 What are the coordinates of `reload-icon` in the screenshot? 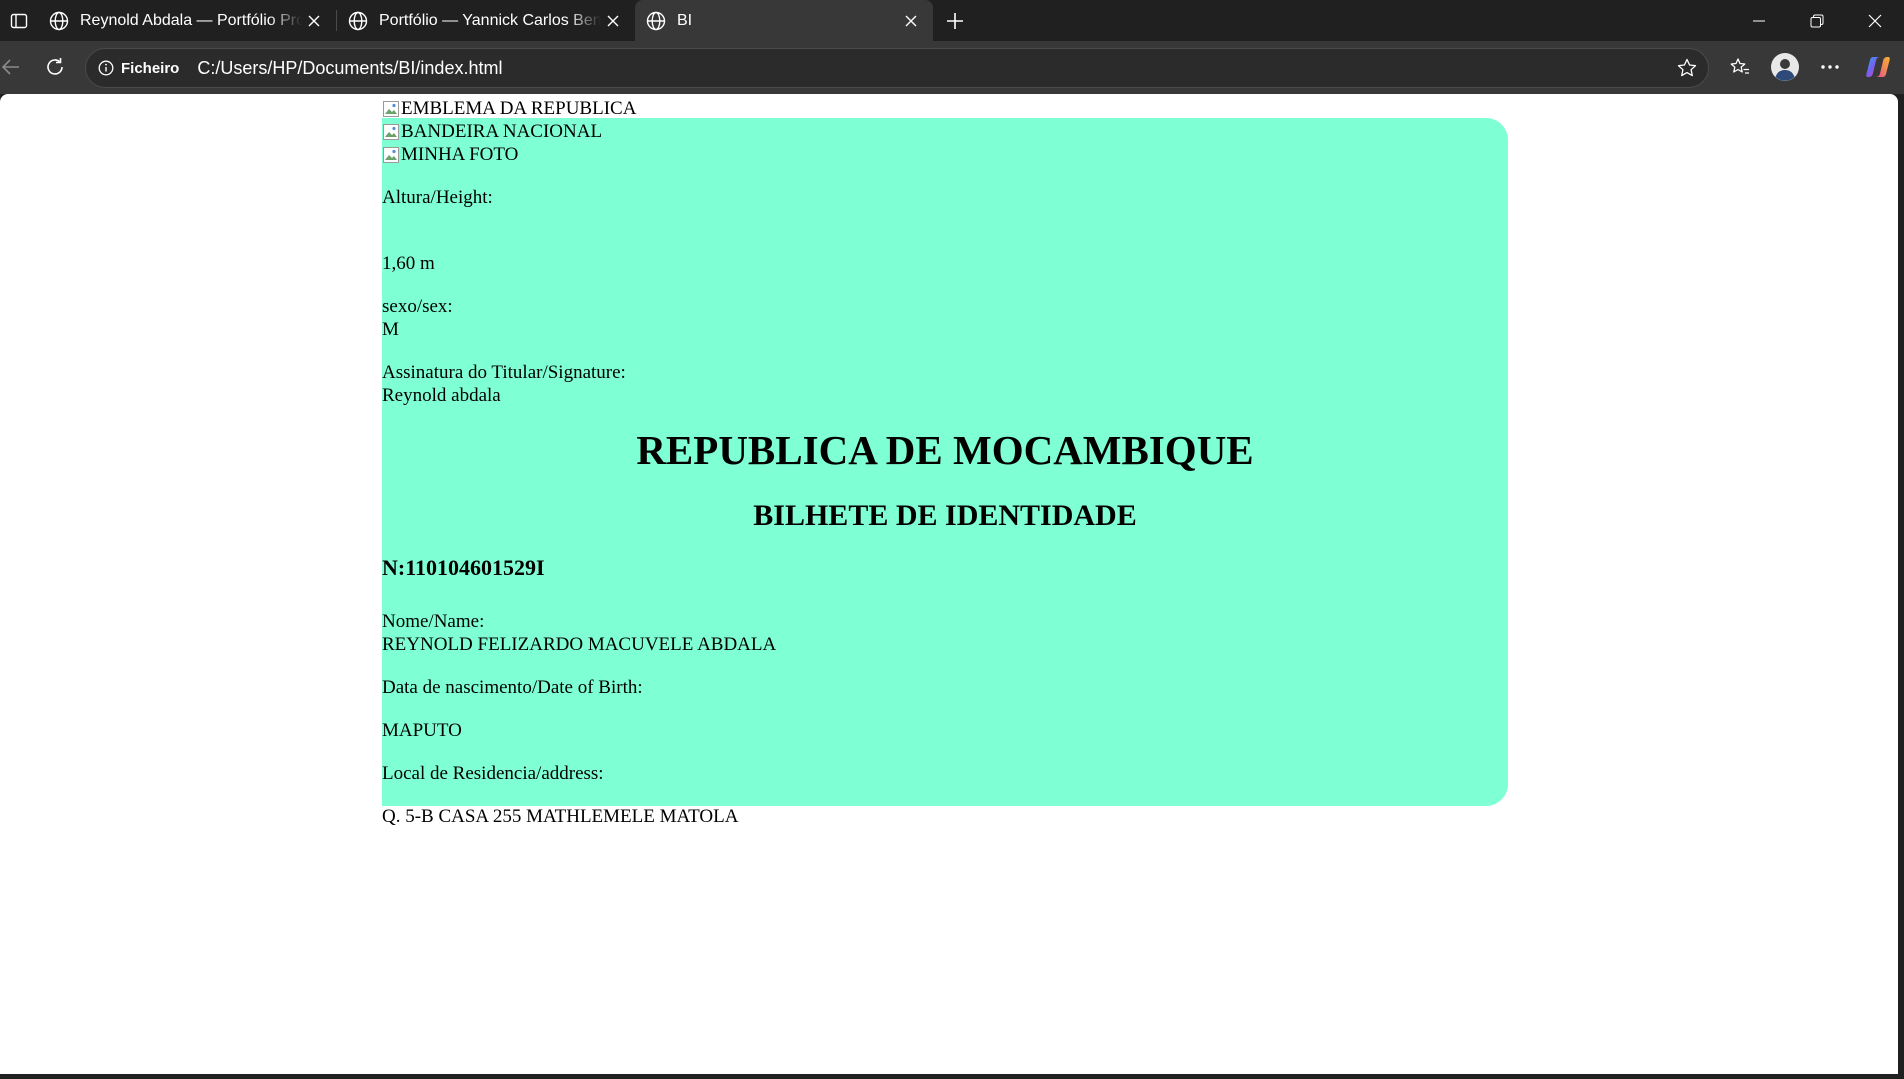 It's located at (55, 66).